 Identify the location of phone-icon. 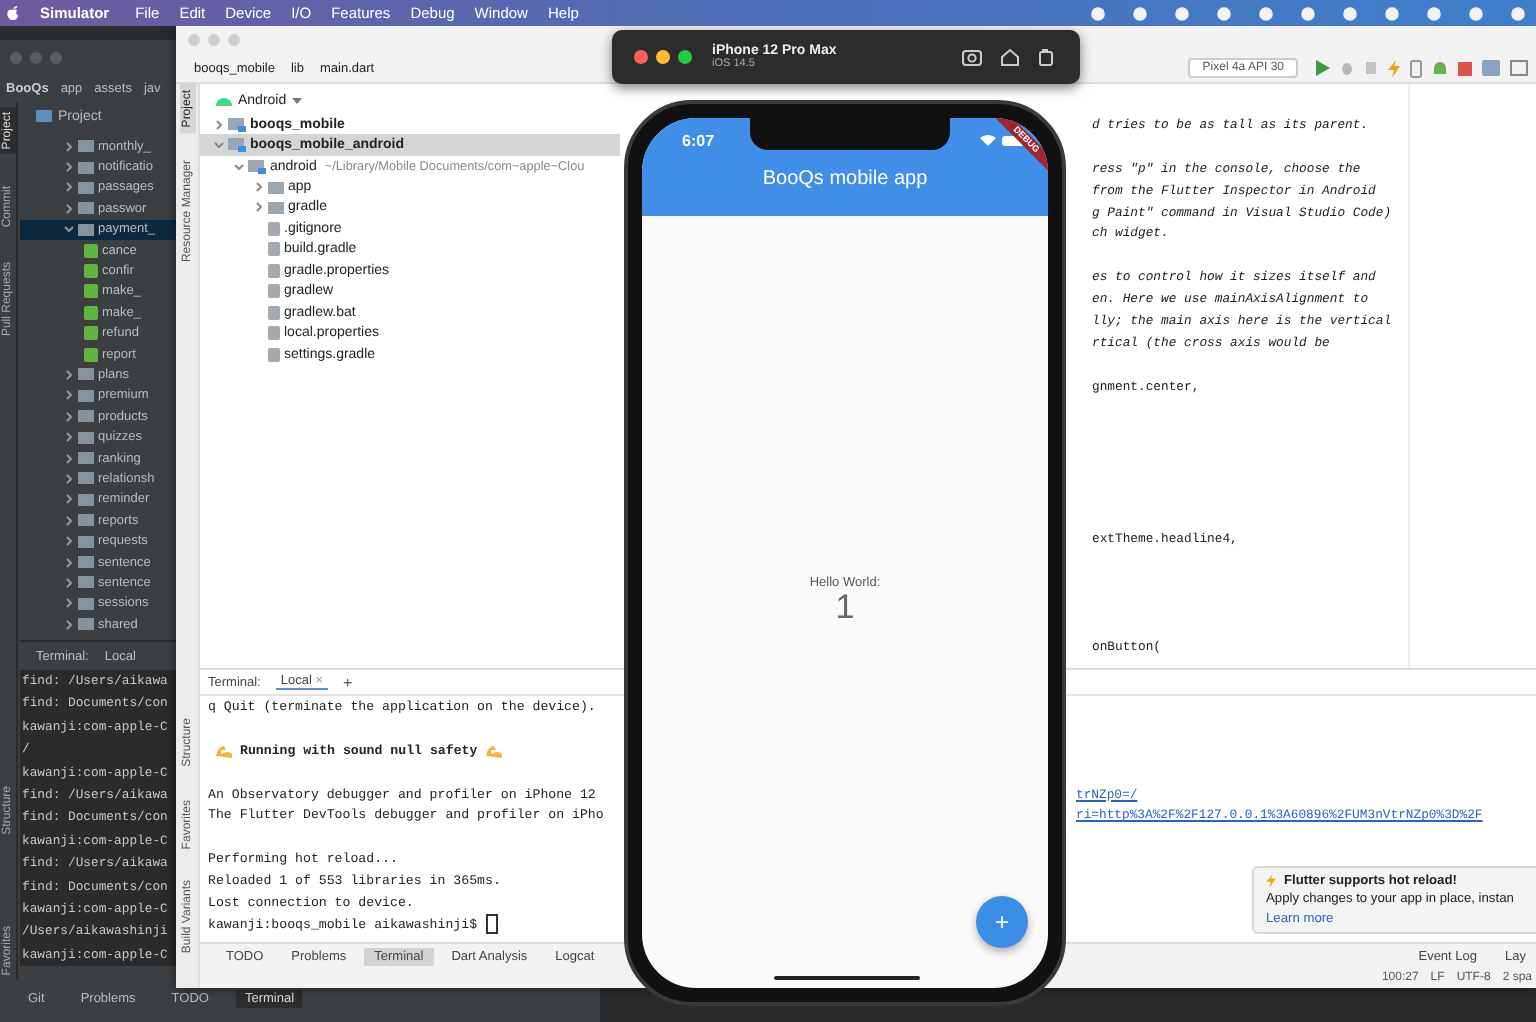
(1416, 68).